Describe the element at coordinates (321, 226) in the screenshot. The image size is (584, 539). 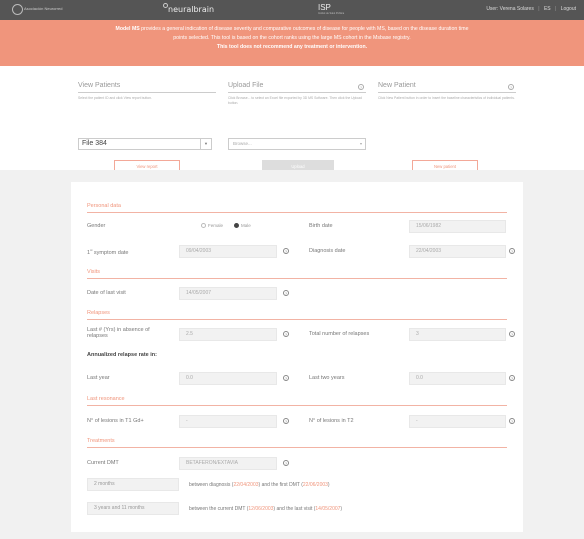
I see `birth-date-label: Birth date` at that location.